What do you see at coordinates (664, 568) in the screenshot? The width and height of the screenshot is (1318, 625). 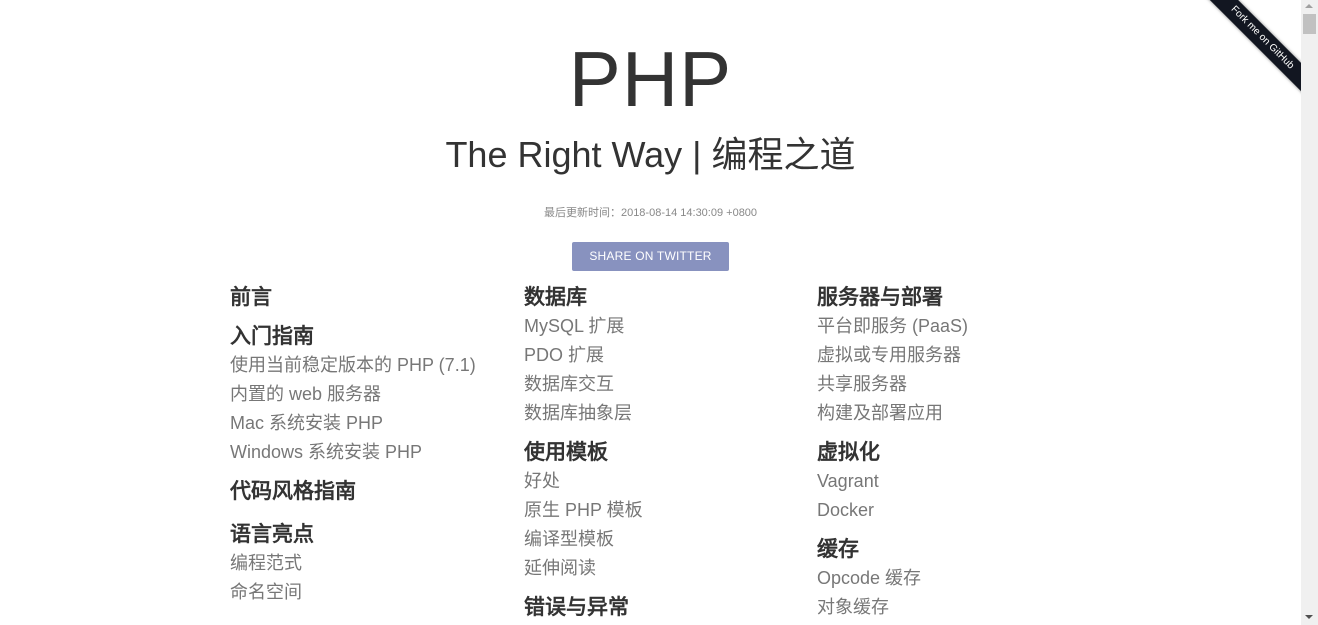 I see `toc-link: 延伸阅读` at bounding box center [664, 568].